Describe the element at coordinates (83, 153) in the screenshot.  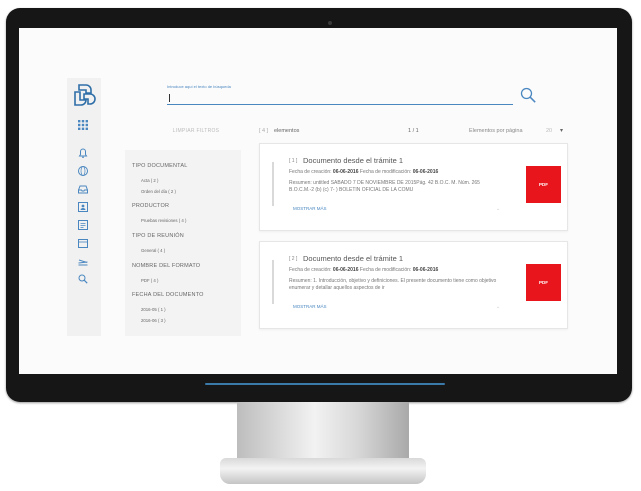
I see `bell-icon` at that location.